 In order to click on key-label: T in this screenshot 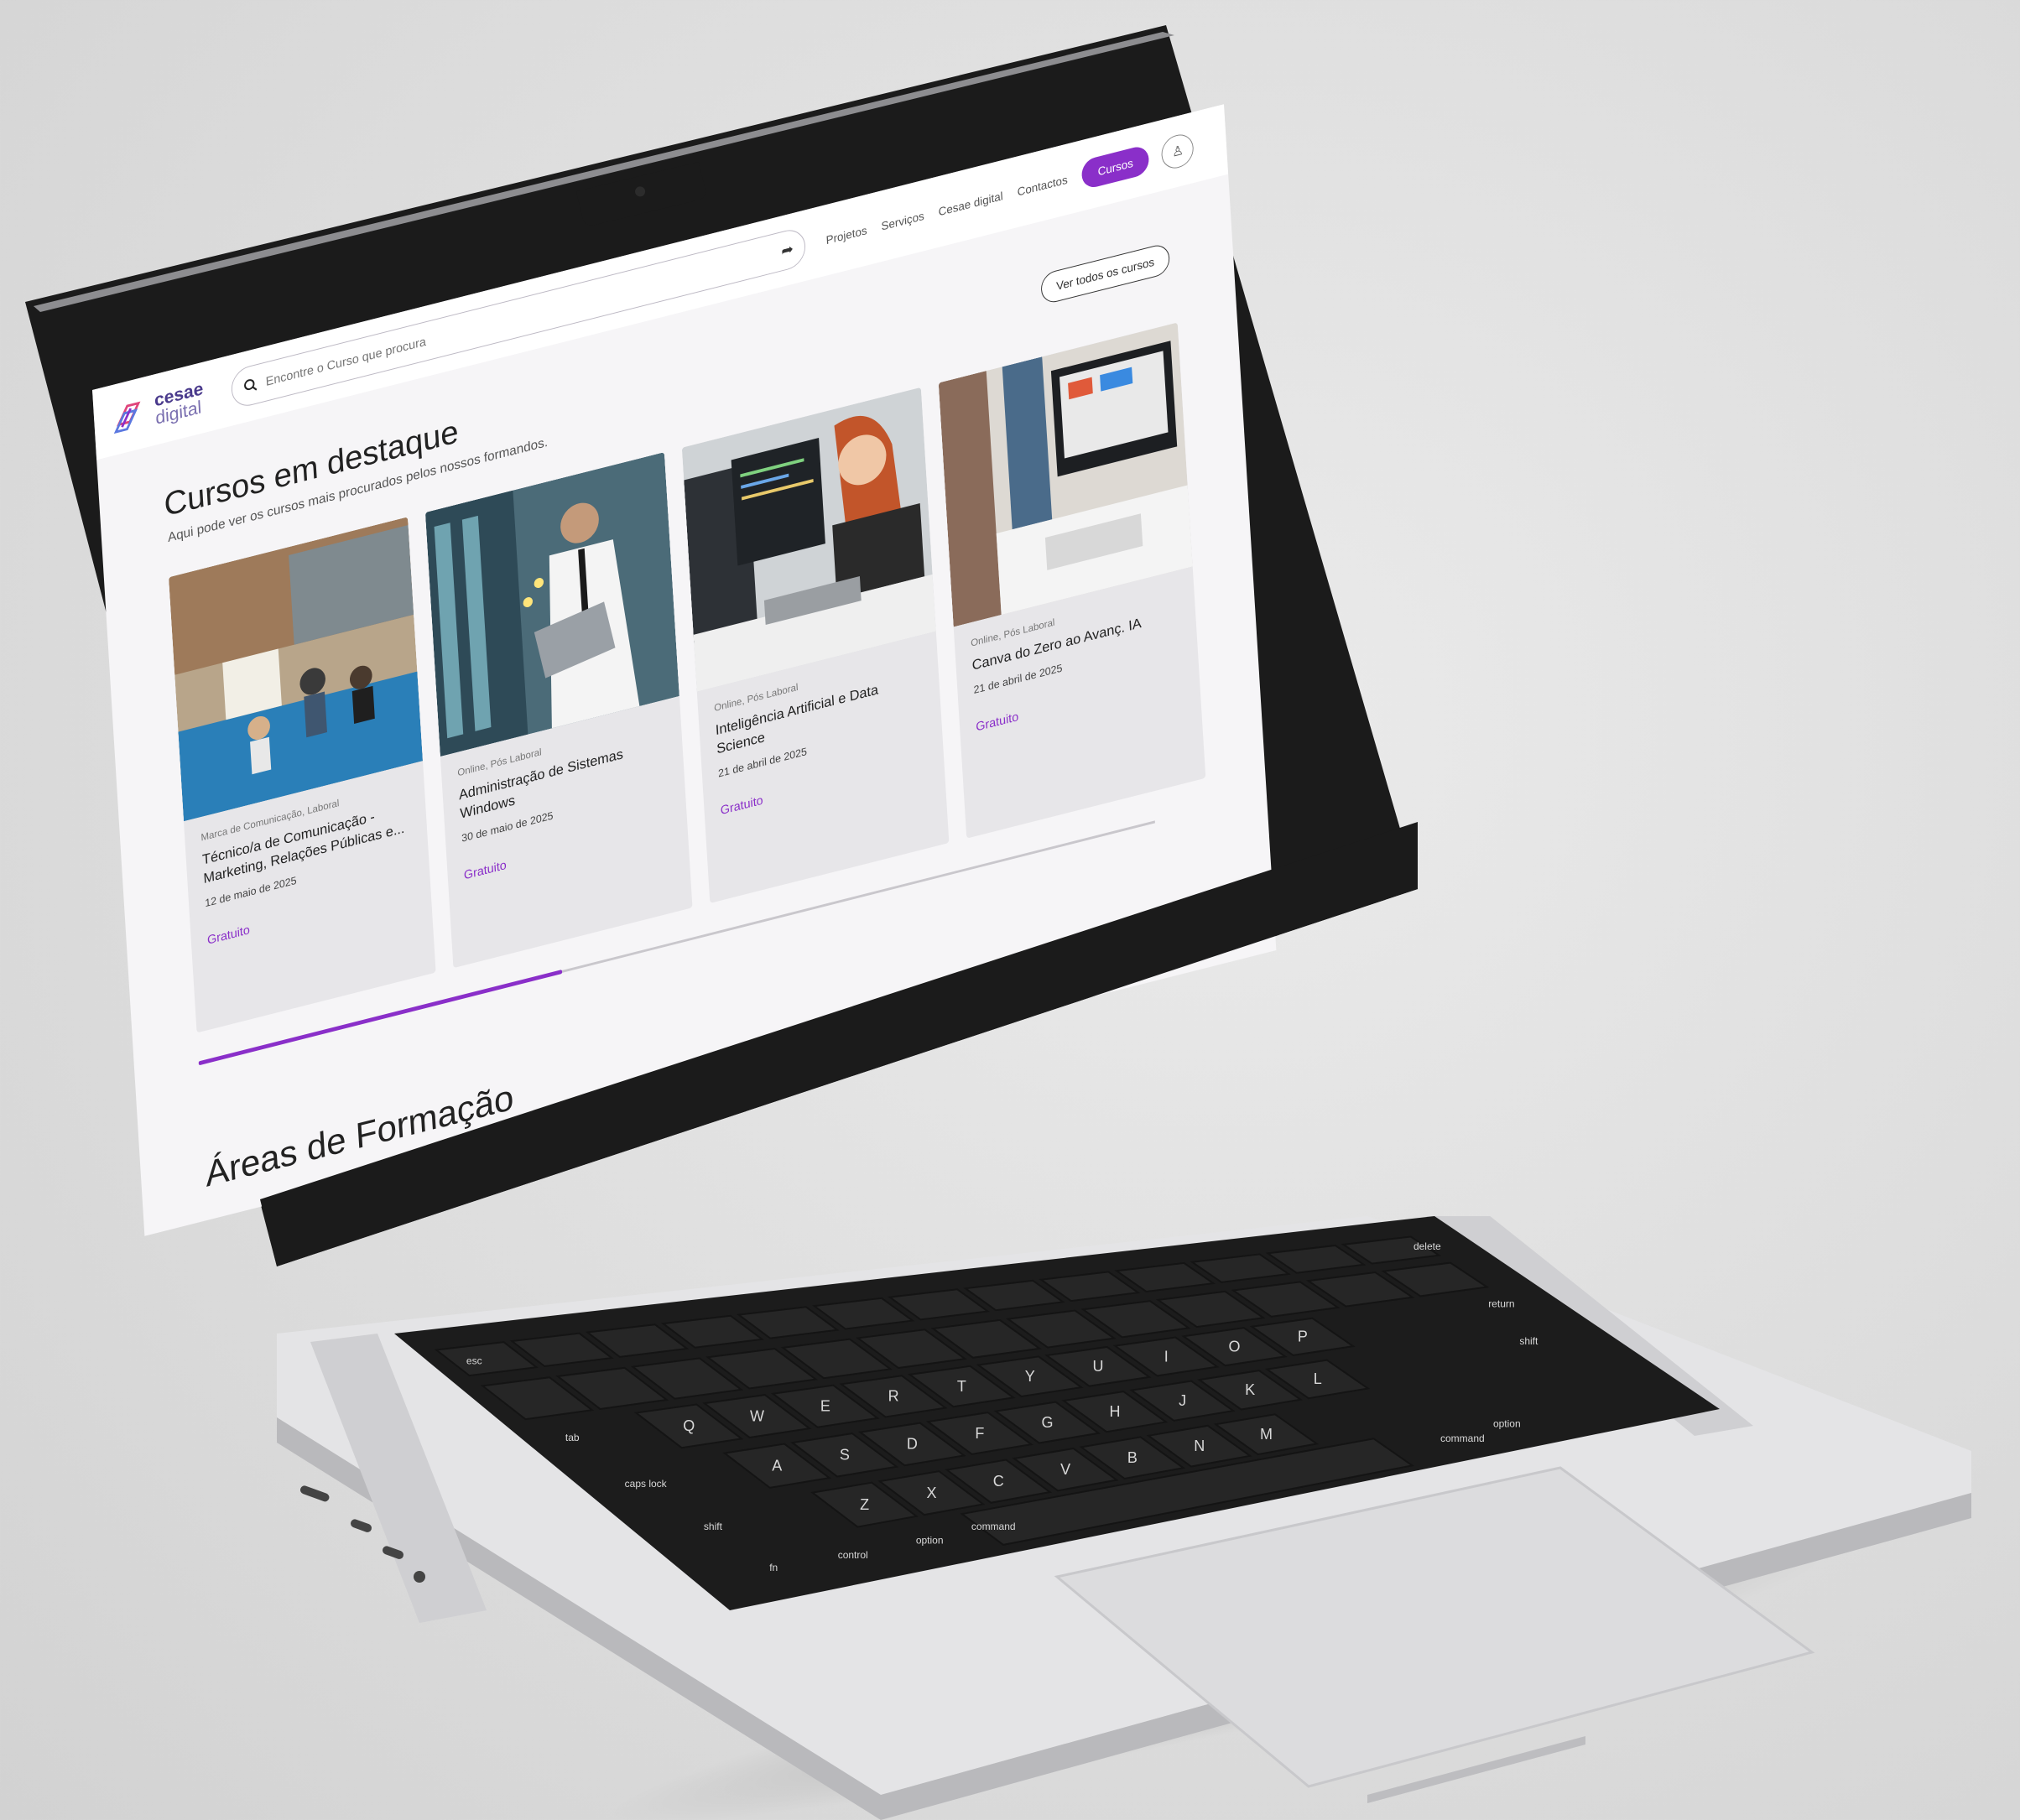, I will do `click(961, 1387)`.